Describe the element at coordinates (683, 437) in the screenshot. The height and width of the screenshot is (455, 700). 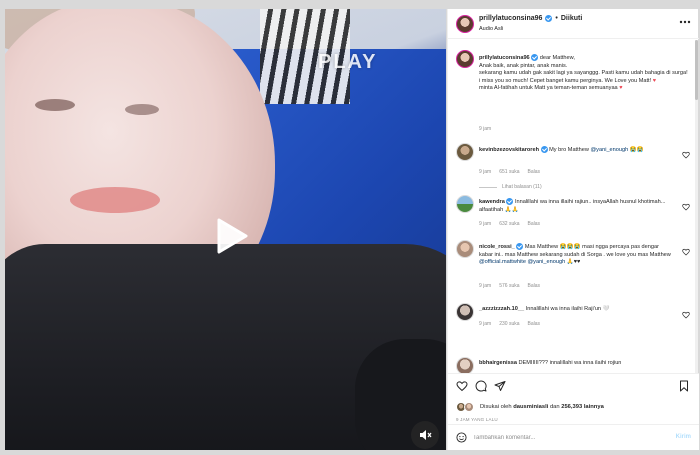
I see `post-comment-button: Kirim` at that location.